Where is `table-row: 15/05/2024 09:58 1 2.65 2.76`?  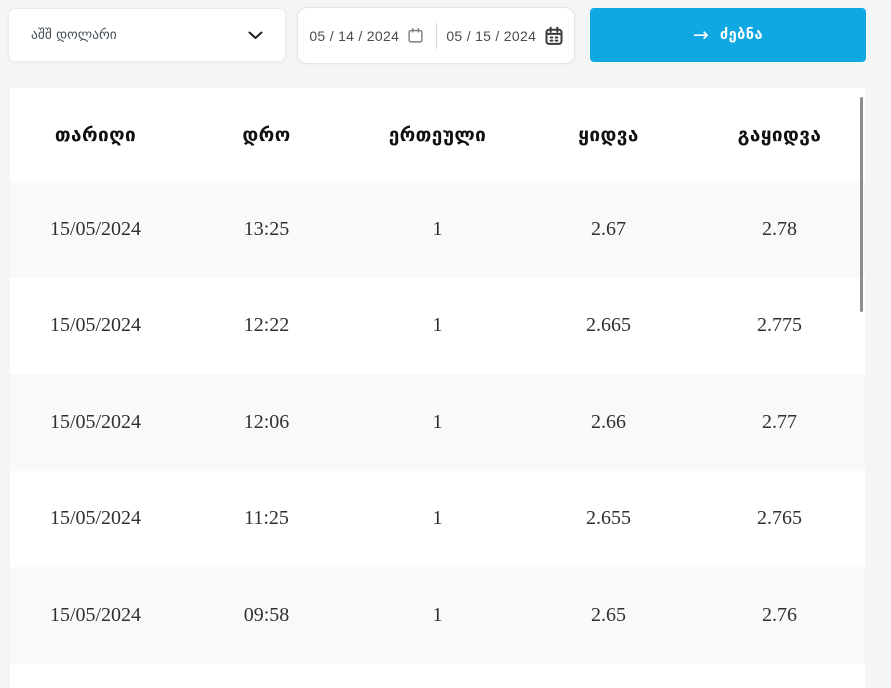
table-row: 15/05/2024 09:58 1 2.65 2.76 is located at coordinates (437, 615).